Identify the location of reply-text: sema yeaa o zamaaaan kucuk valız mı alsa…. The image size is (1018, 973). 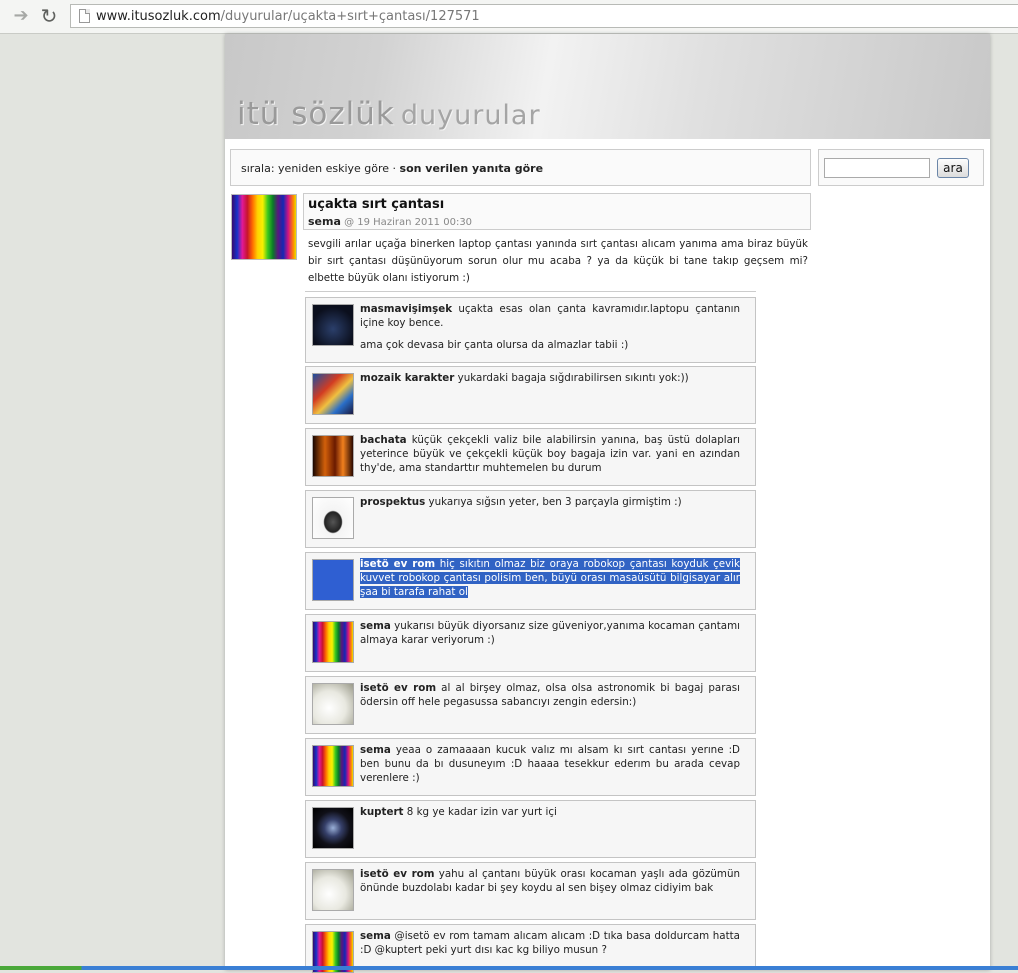
(550, 764).